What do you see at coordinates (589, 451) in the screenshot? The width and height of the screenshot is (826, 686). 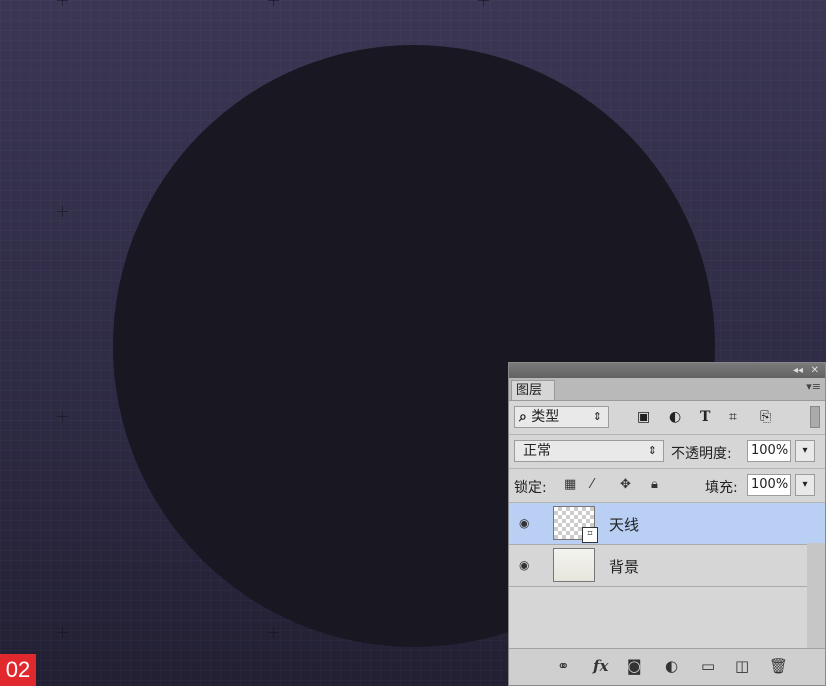 I see `blend-mode-select: 正常 ⇕` at bounding box center [589, 451].